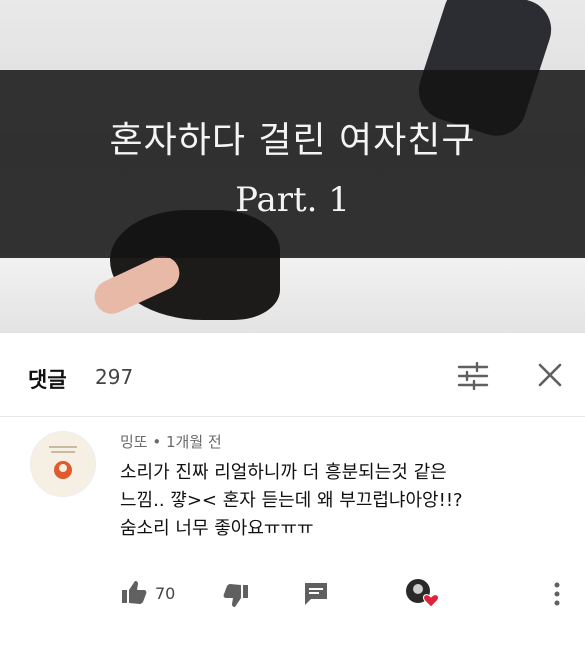 The width and height of the screenshot is (585, 657). What do you see at coordinates (291, 500) in the screenshot?
I see `comment-line: 느낌.. 꺟>< 혼자 듣는데 왜 부끄럽냐아앙!!?` at bounding box center [291, 500].